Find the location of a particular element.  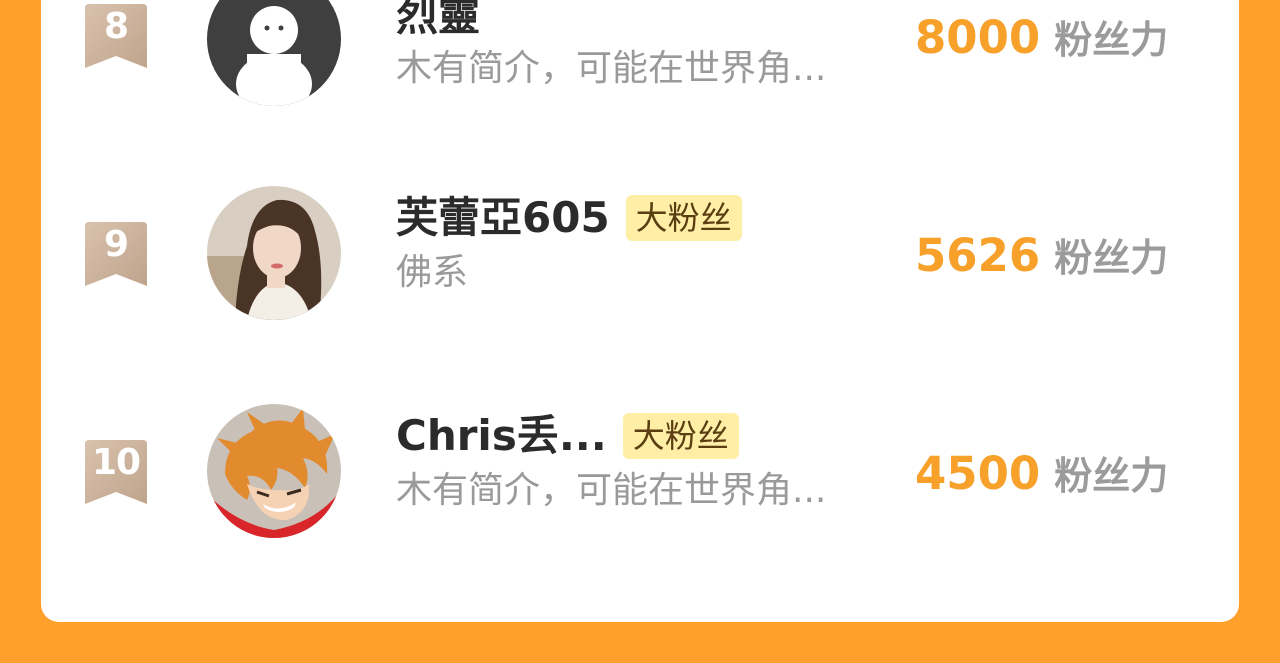

name-line: 烈靈 is located at coordinates (438, 22).